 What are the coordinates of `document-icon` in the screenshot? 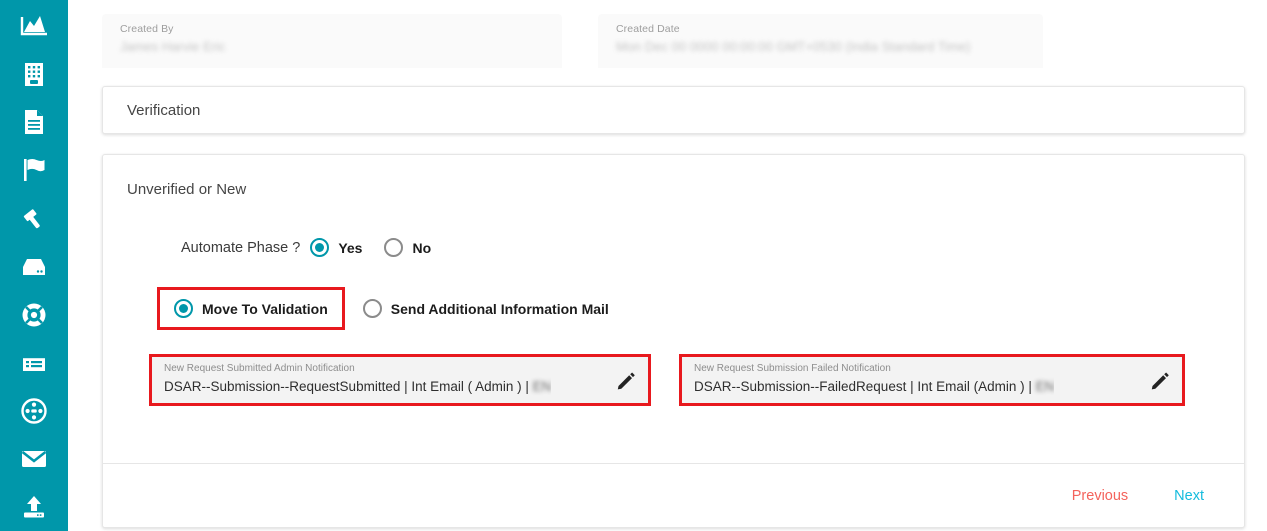 It's located at (34, 122).